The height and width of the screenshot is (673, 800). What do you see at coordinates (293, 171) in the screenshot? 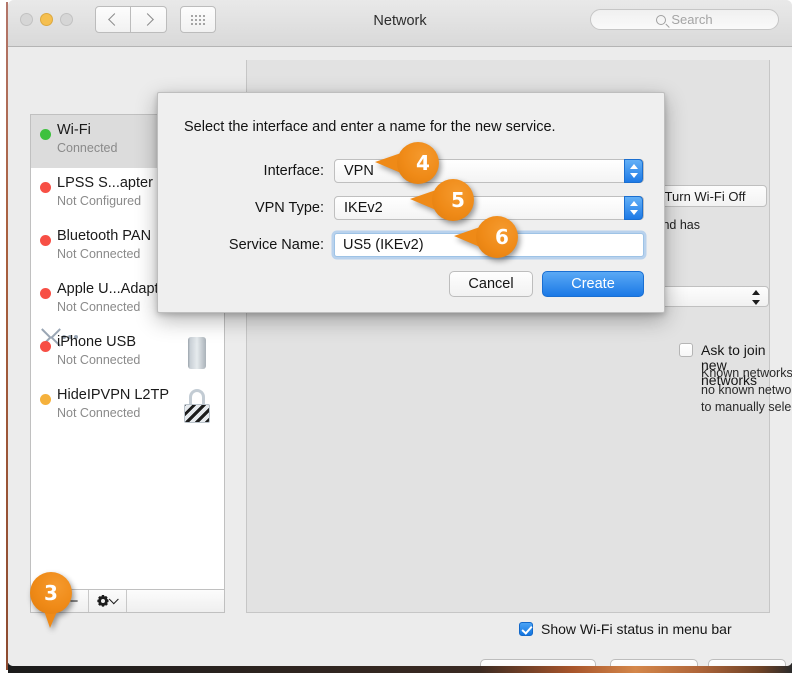
I see `interface-label: Interface:` at bounding box center [293, 171].